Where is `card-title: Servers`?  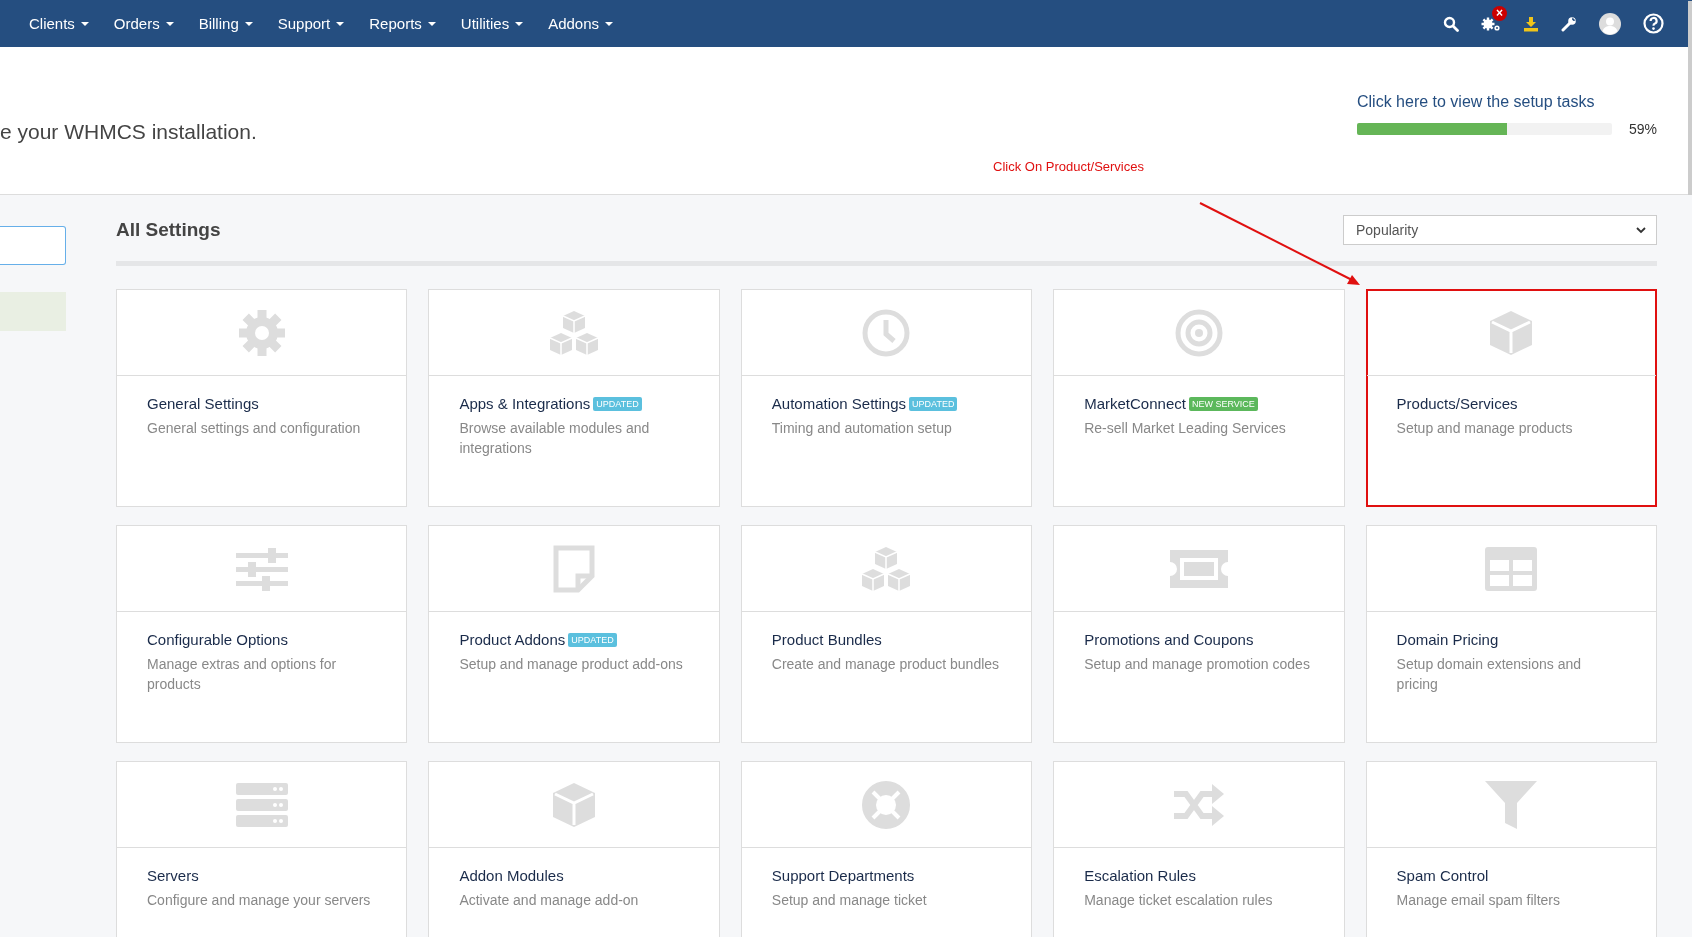
card-title: Servers is located at coordinates (173, 875).